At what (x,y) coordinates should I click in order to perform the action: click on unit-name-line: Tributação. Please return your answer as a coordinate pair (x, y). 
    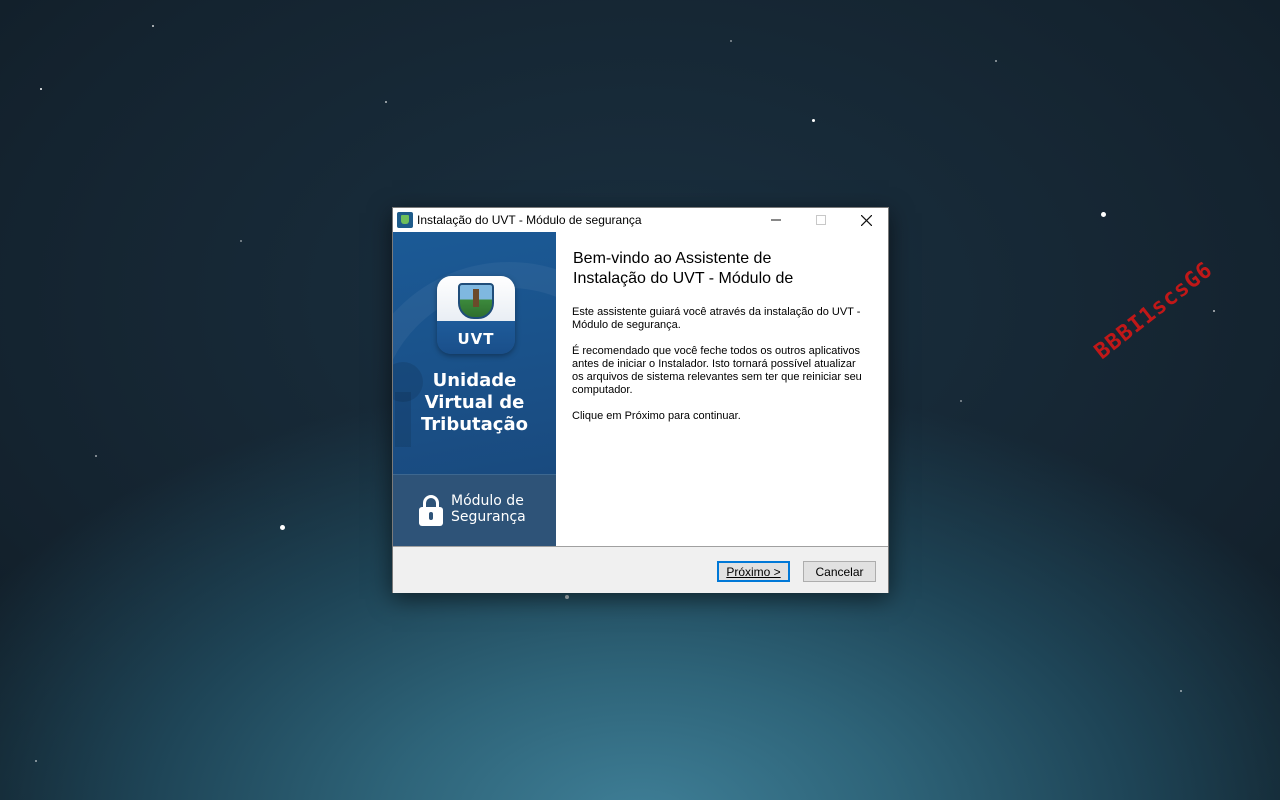
    Looking at the image, I should click on (474, 425).